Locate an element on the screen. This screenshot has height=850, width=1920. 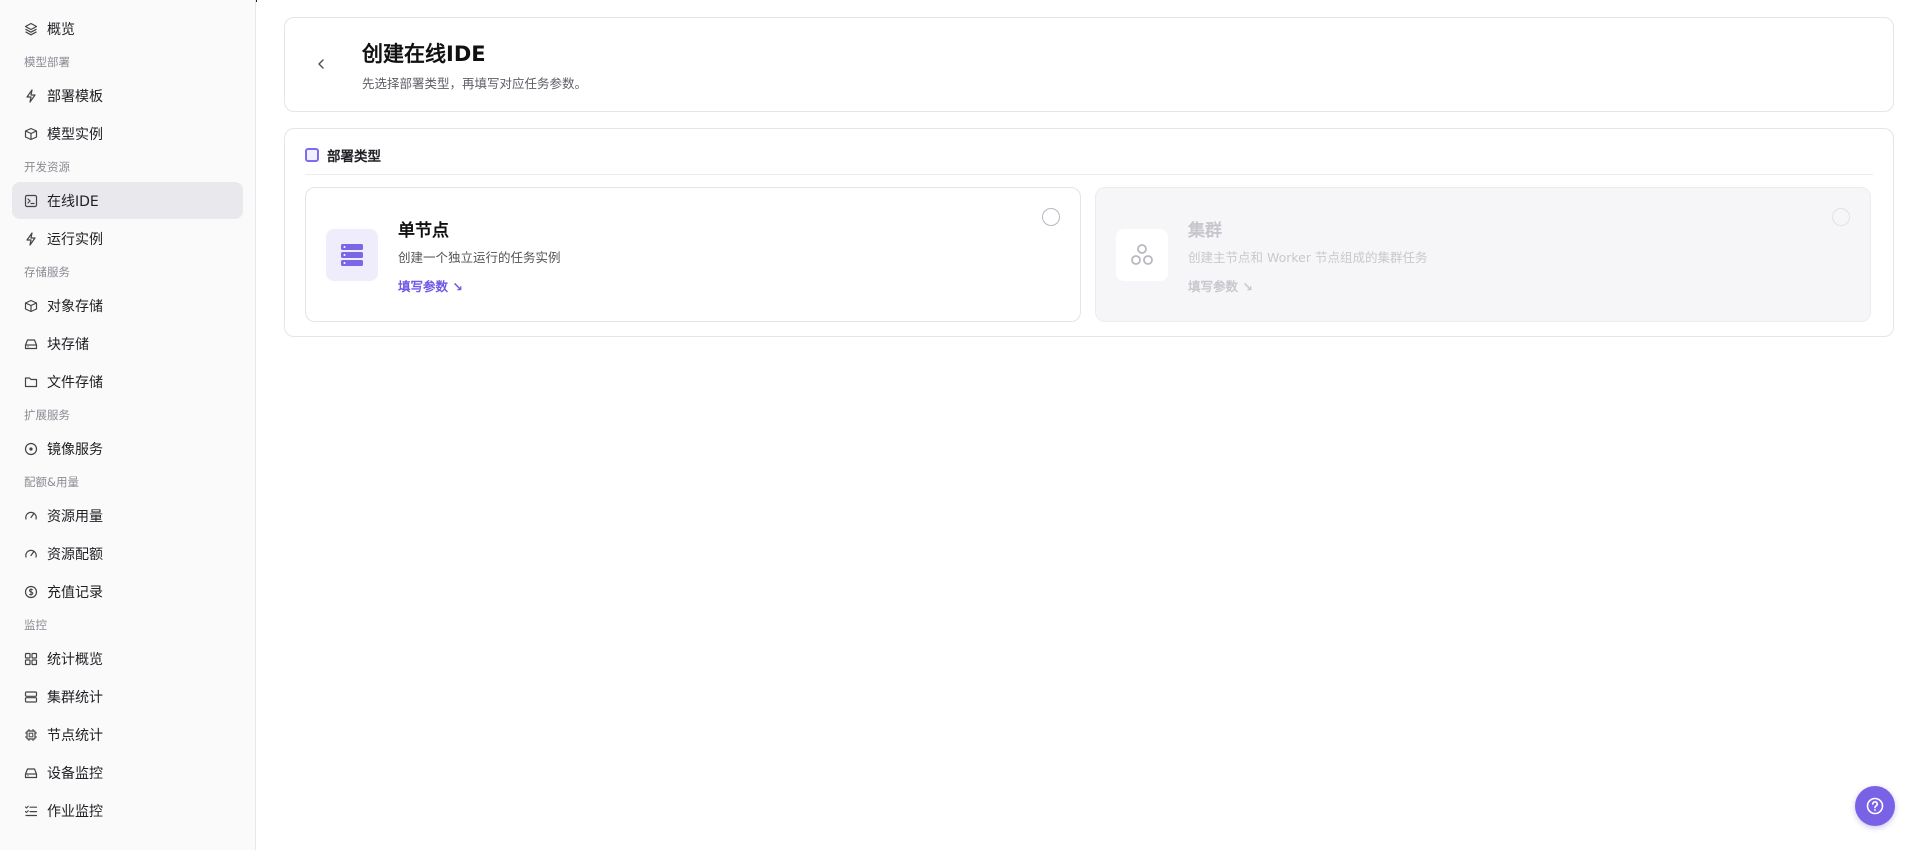
grid-icon is located at coordinates (31, 659).